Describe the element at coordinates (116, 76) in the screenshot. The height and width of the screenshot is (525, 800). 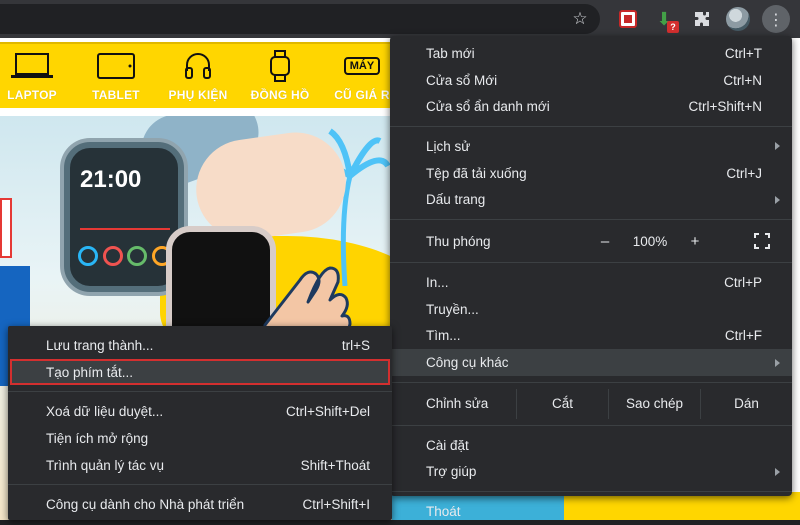
I see `nav-tablet: TABLET` at that location.